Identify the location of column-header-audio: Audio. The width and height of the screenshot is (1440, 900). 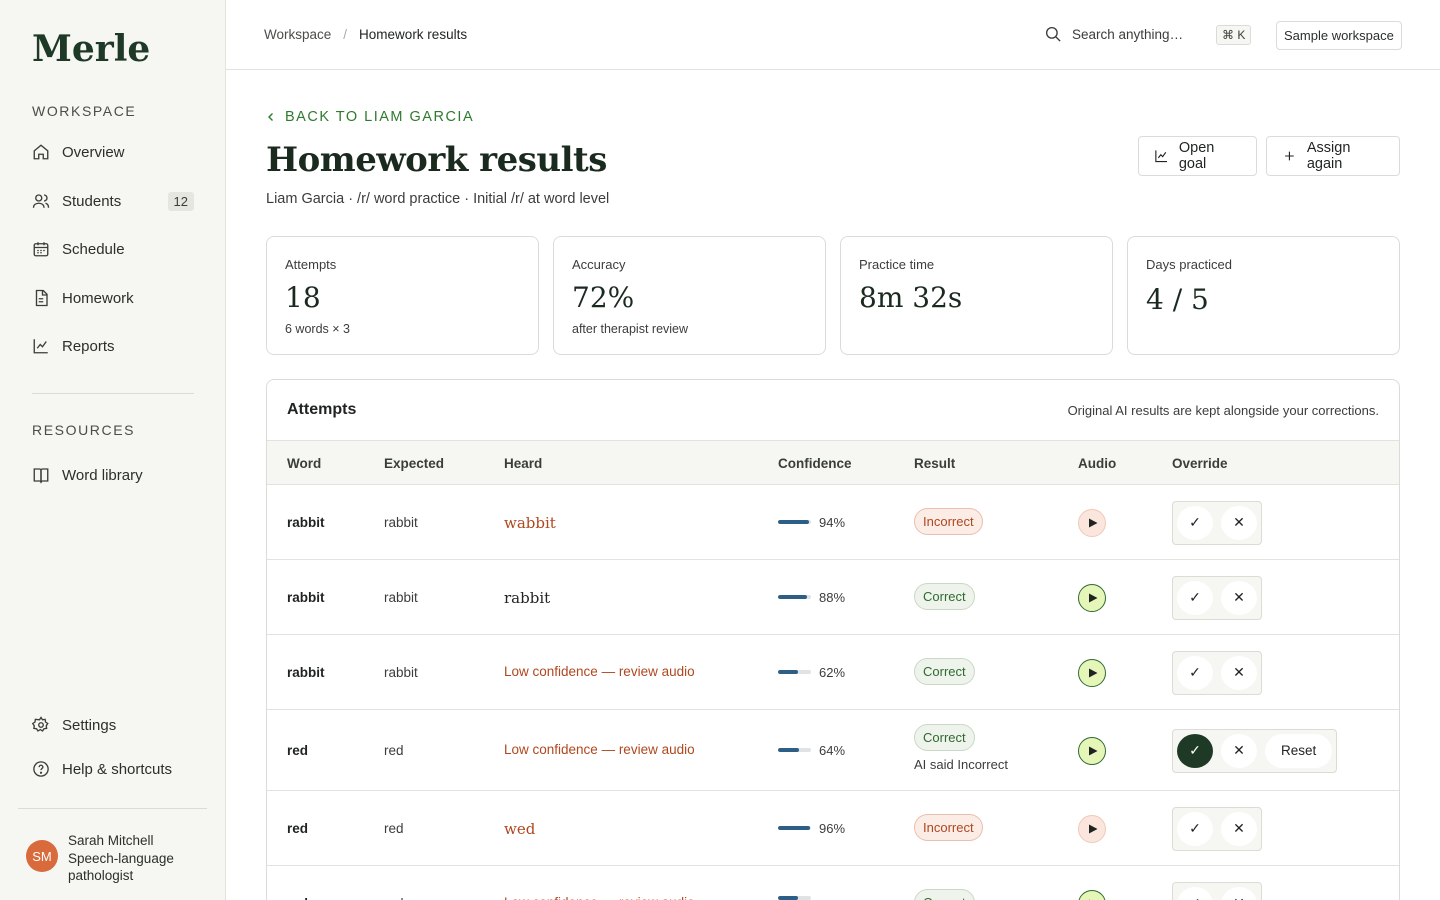
(1097, 463).